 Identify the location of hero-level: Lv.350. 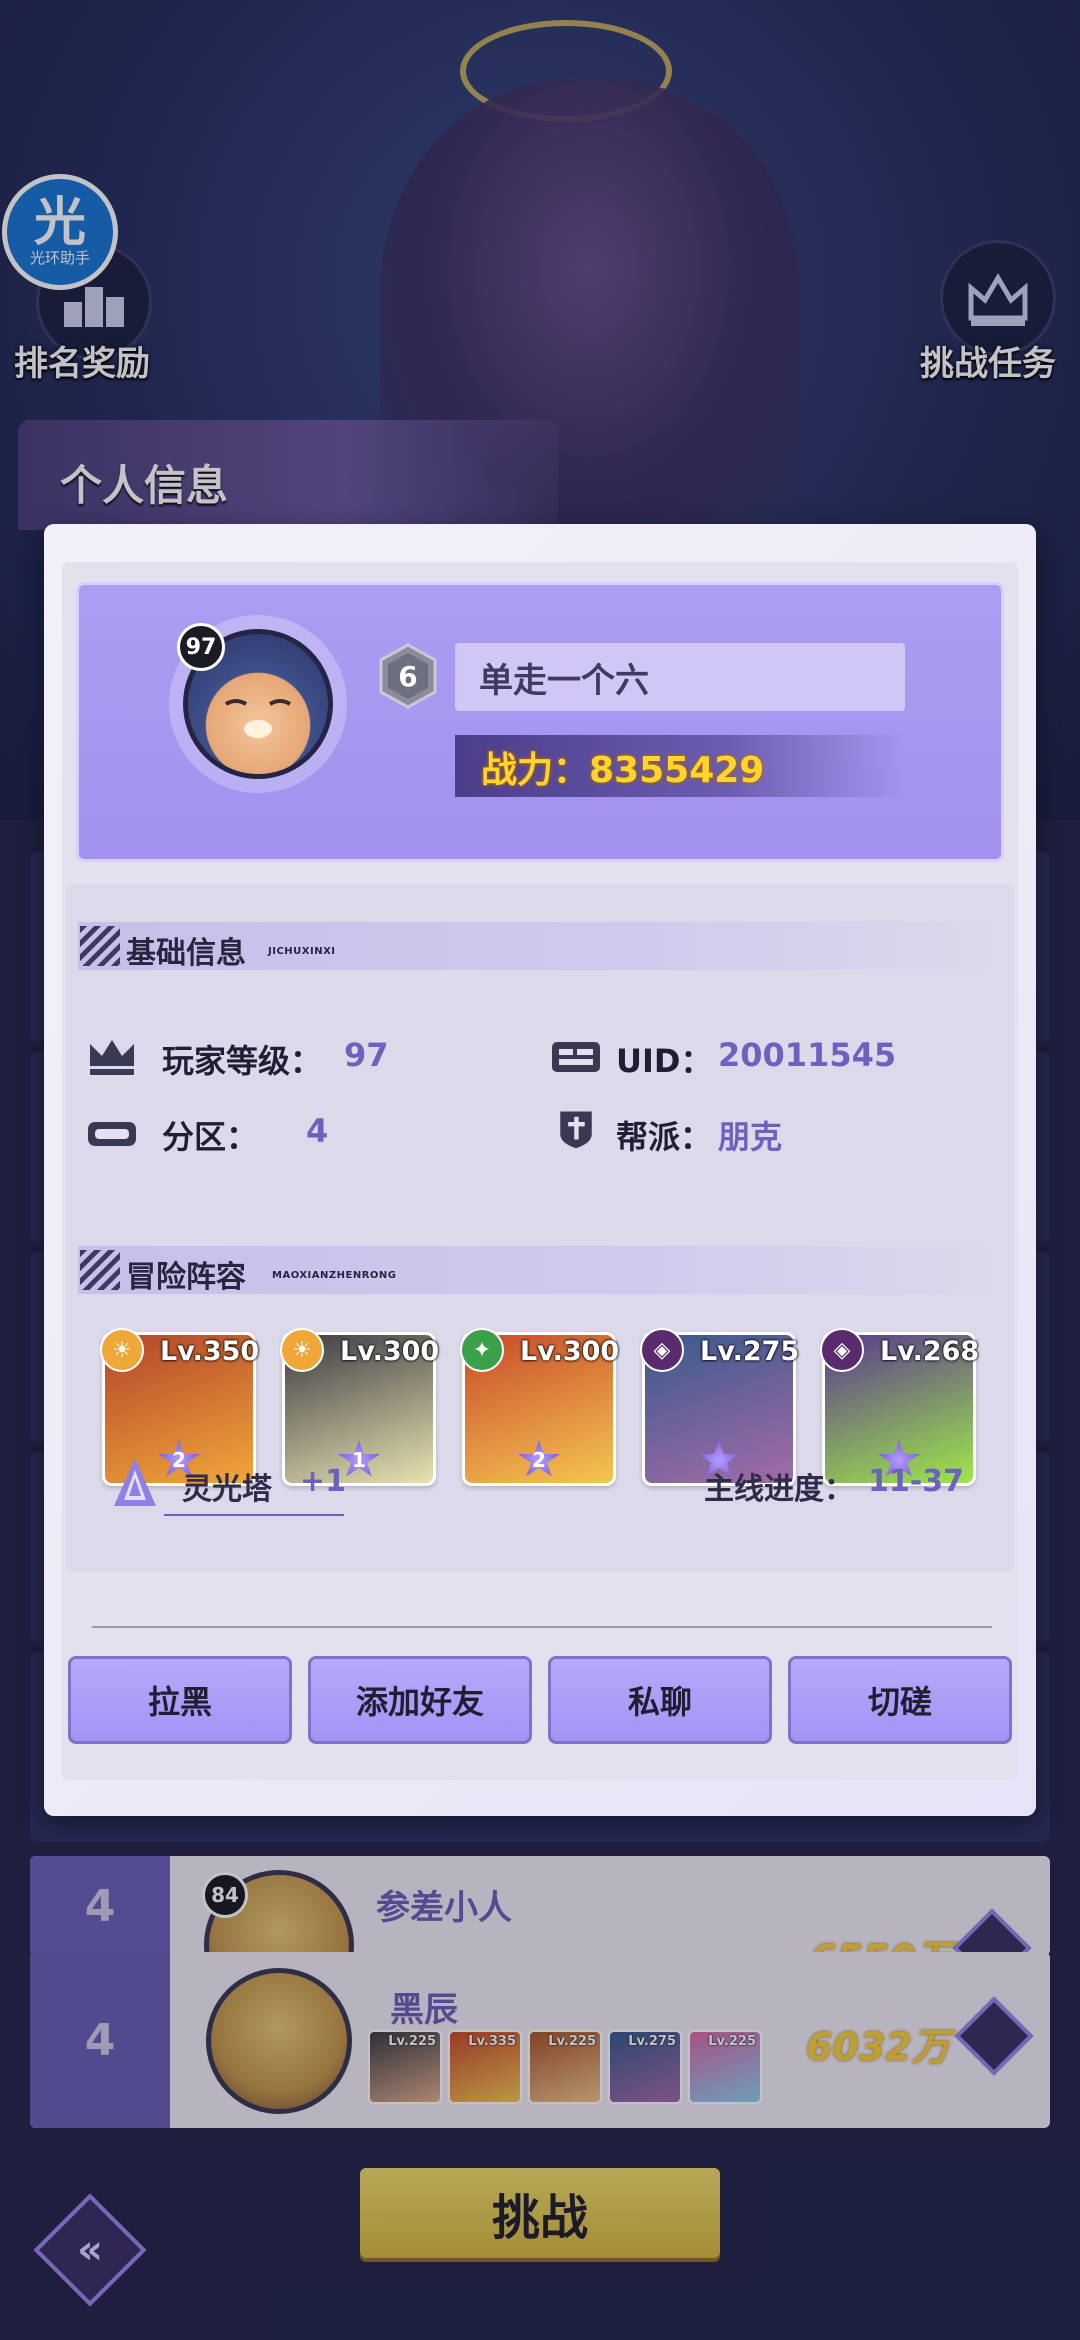
(210, 1351).